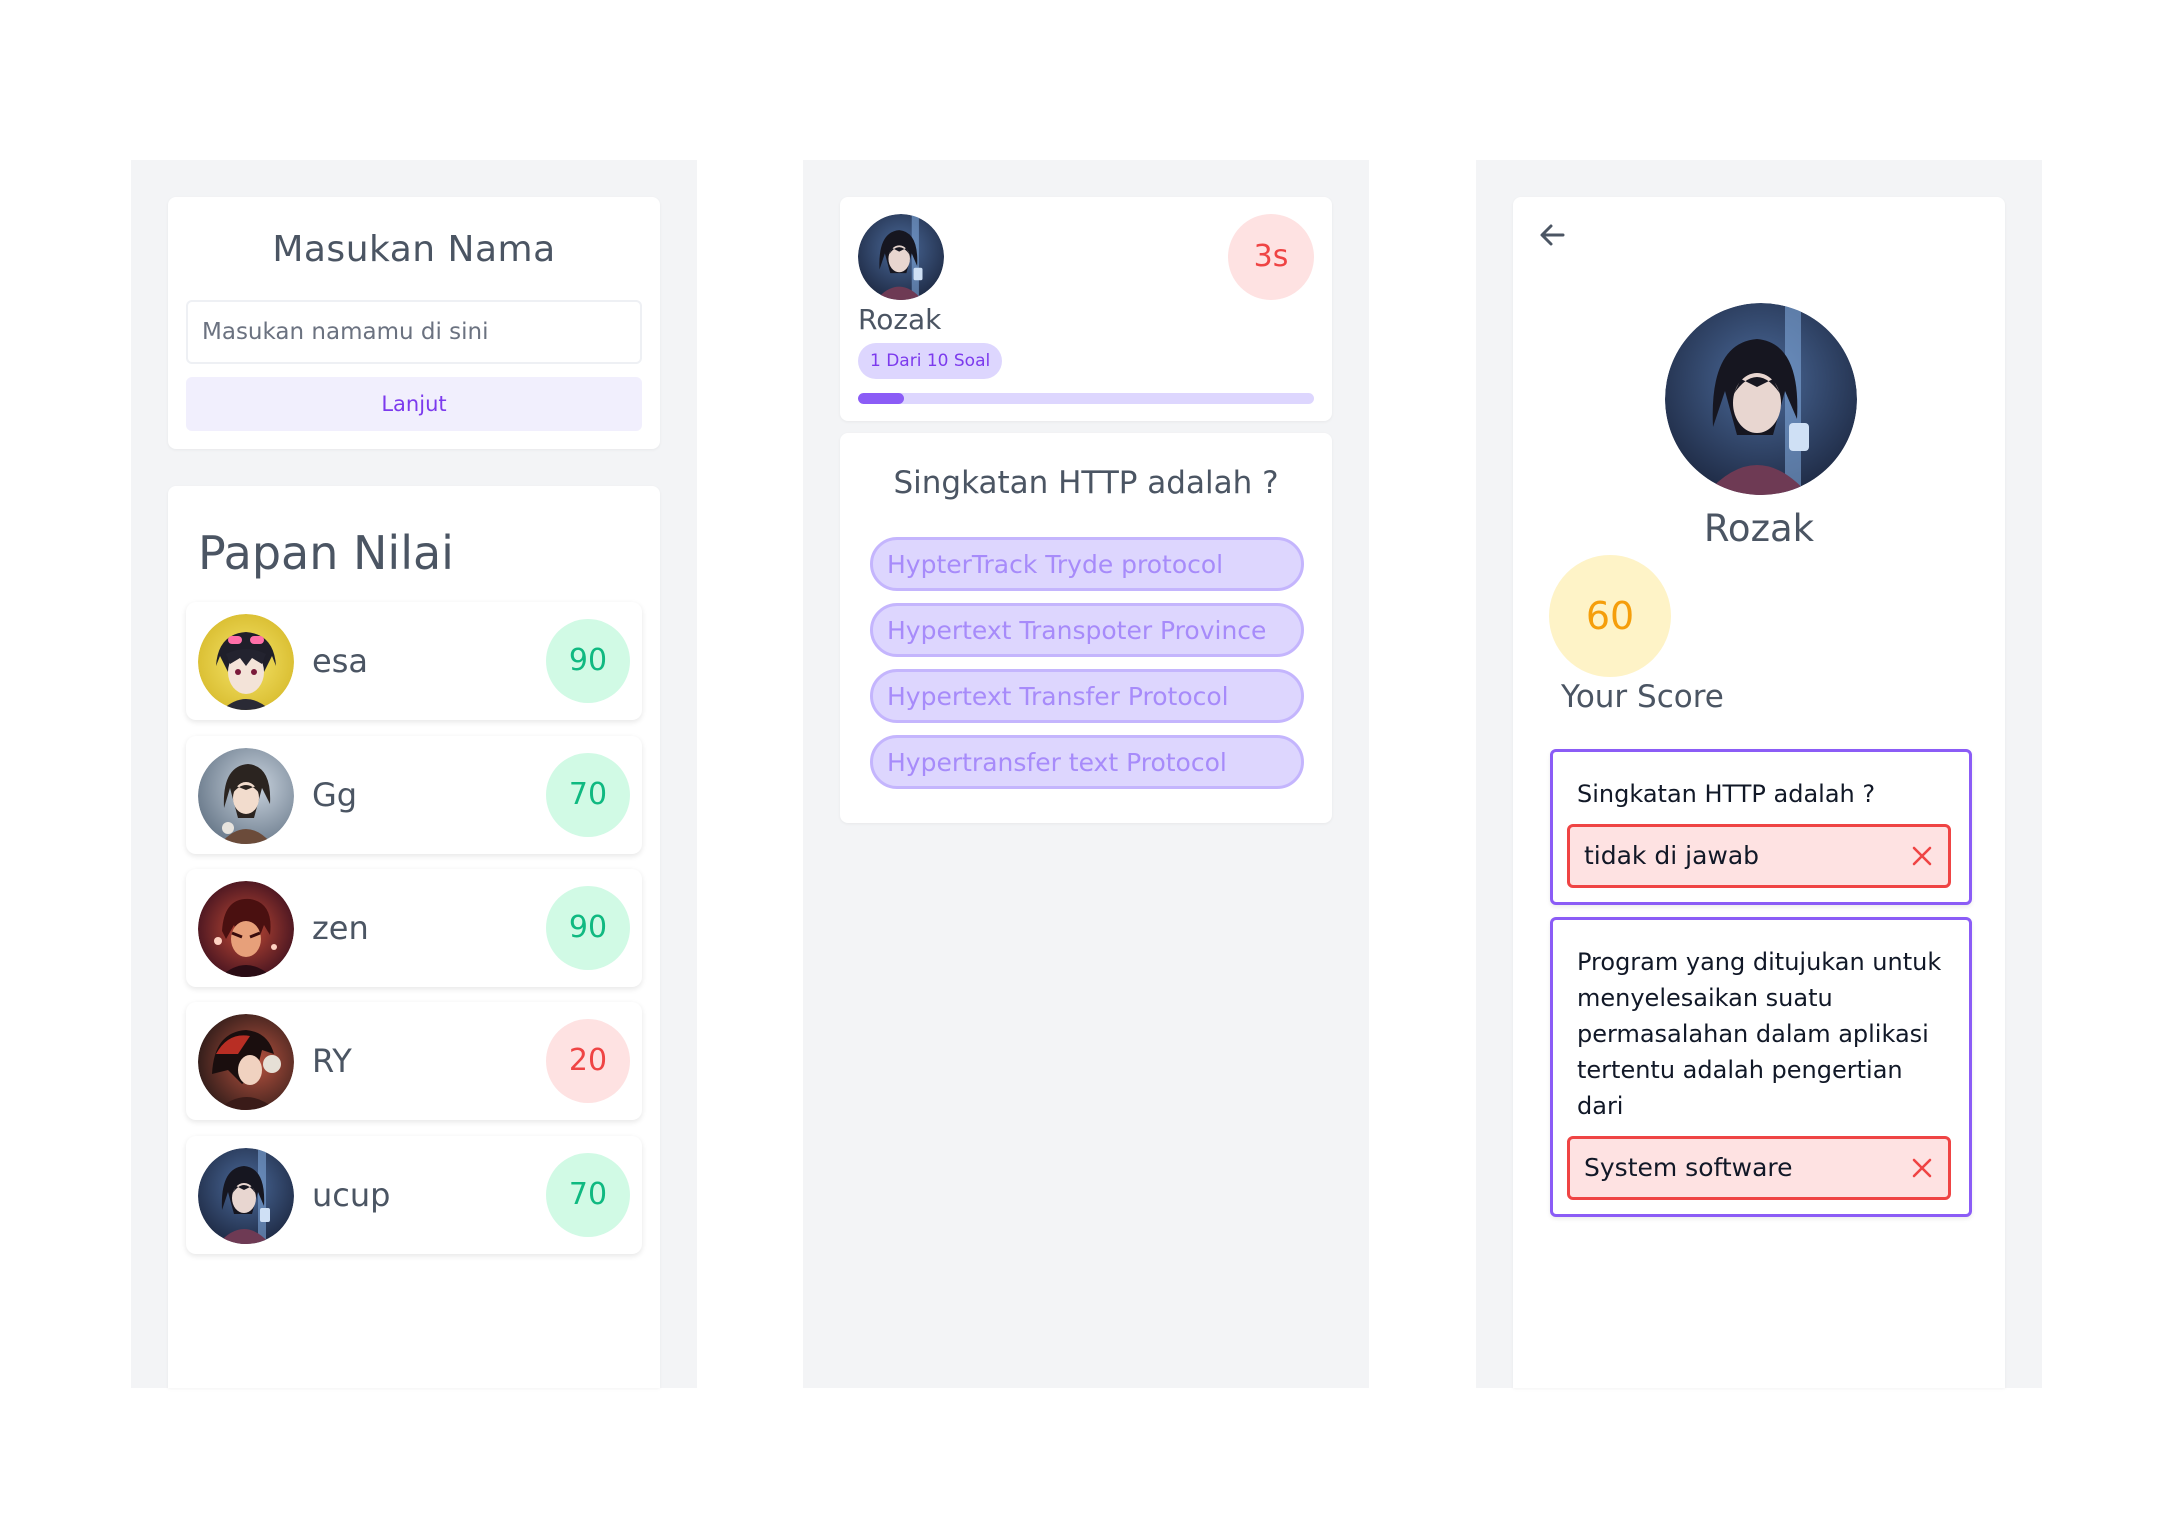  Describe the element at coordinates (1086, 398) in the screenshot. I see `progress-bar` at that location.